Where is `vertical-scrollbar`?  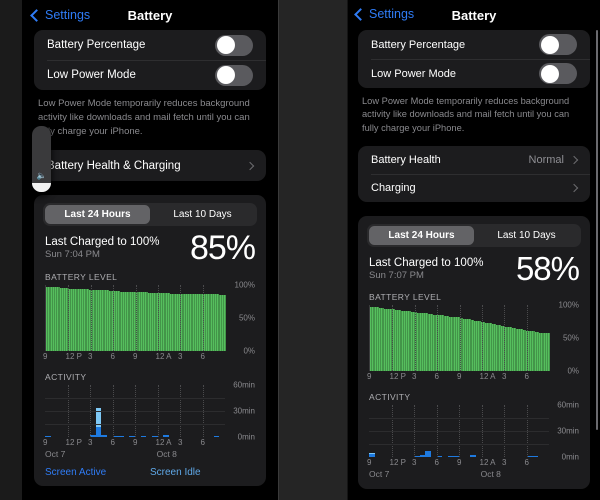
vertical-scrollbar is located at coordinates (596, 230).